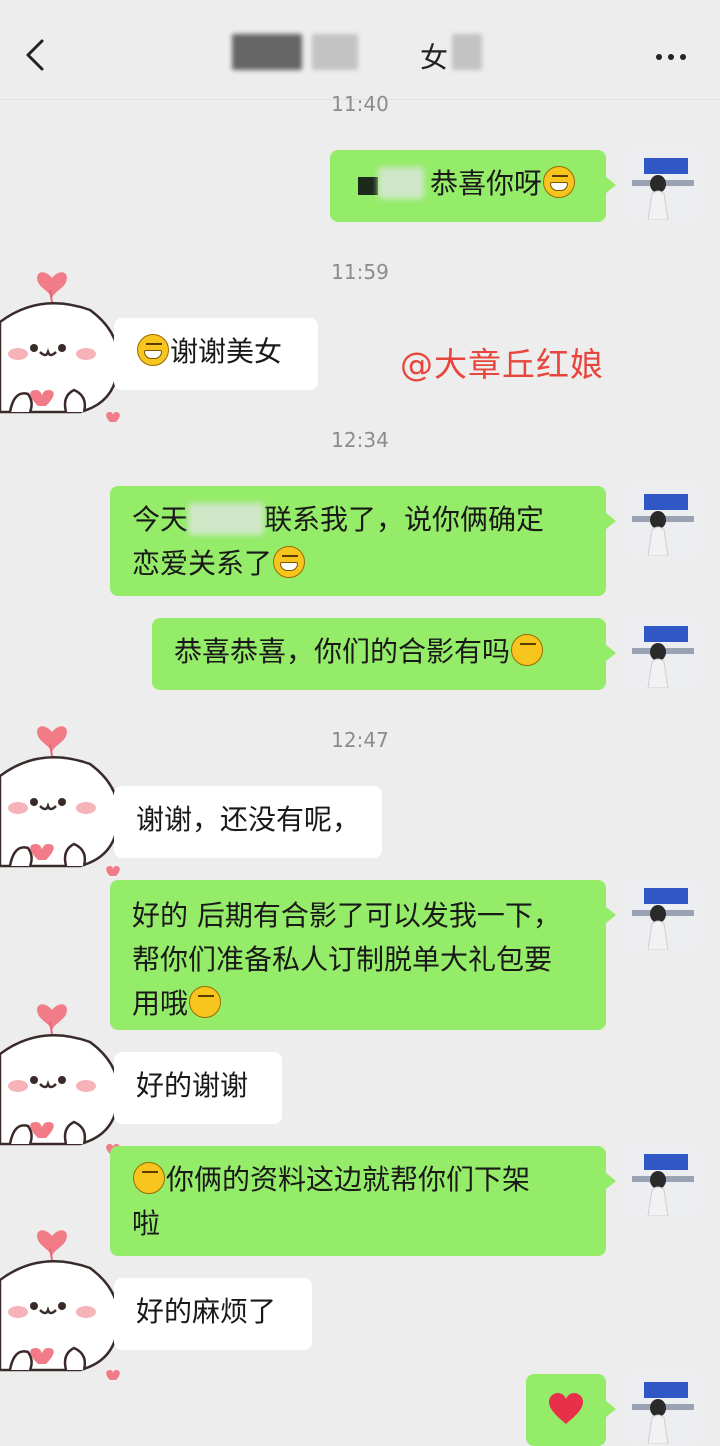  What do you see at coordinates (35, 55) in the screenshot?
I see `chevron-left-icon` at bounding box center [35, 55].